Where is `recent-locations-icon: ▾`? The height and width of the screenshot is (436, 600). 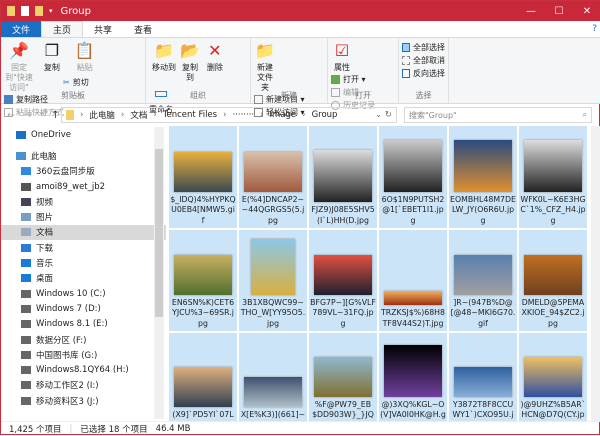
recent-locations-icon: ▾ is located at coordinates (42, 115).